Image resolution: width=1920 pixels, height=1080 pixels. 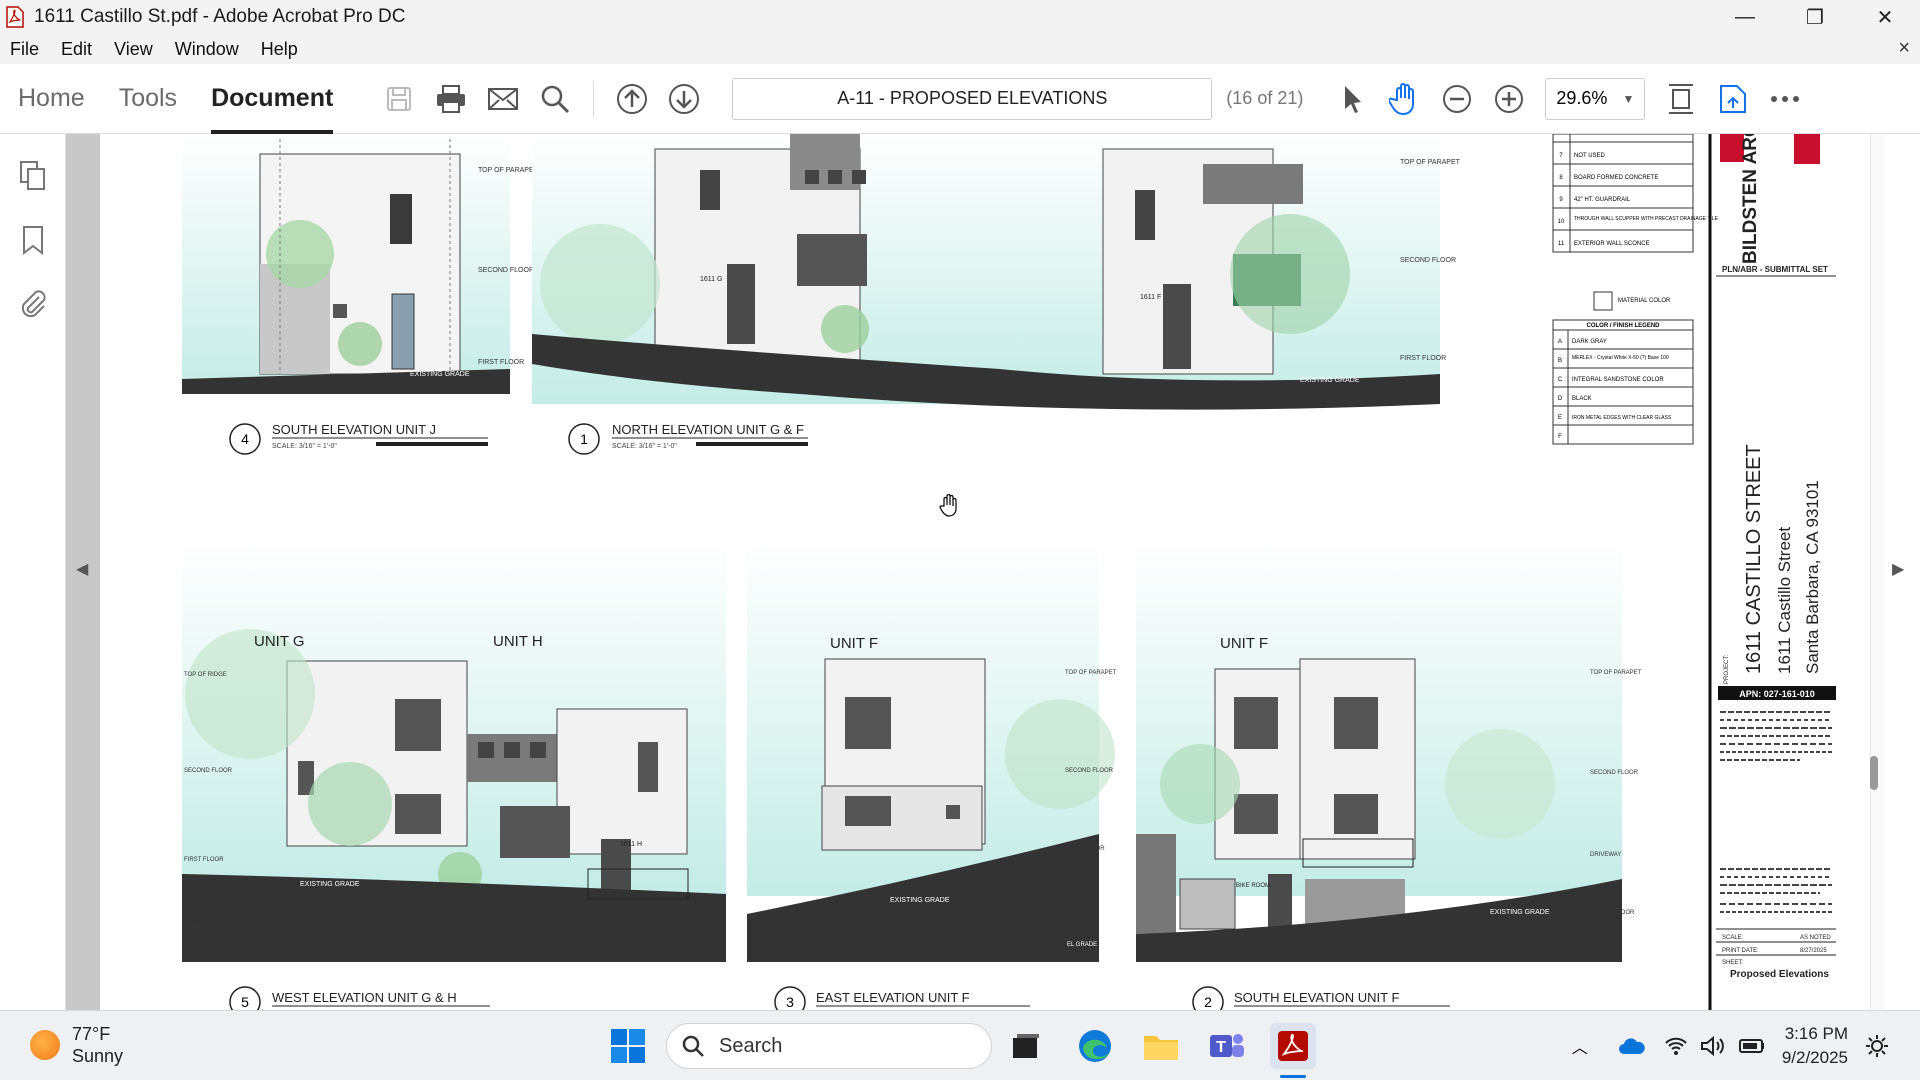 What do you see at coordinates (1623, 326) in the screenshot?
I see `svg-text: COLOR / FINISH LEGEND` at bounding box center [1623, 326].